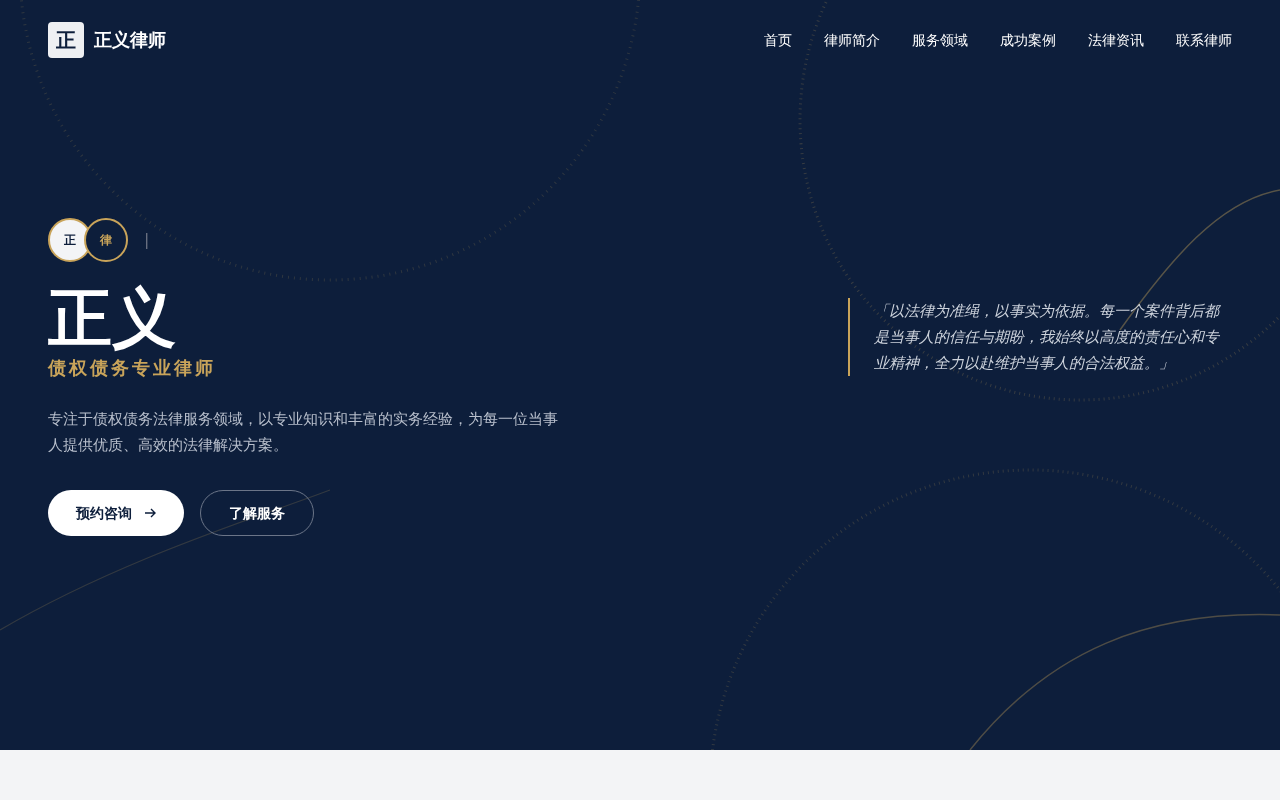 Image resolution: width=1280 pixels, height=800 pixels. I want to click on logo-mark: 正, so click(66, 40).